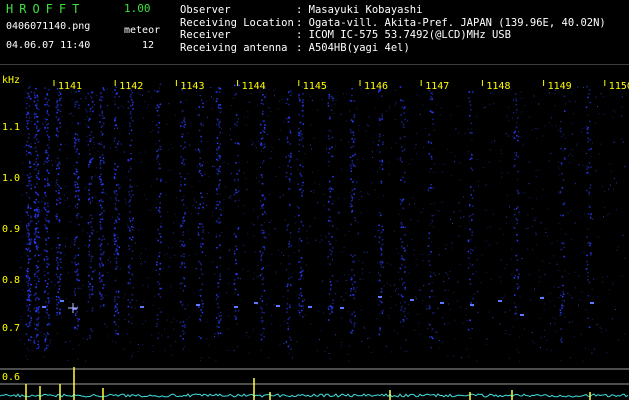 The height and width of the screenshot is (400, 629). Describe the element at coordinates (498, 86) in the screenshot. I see `time-tick-label: 1148` at that location.